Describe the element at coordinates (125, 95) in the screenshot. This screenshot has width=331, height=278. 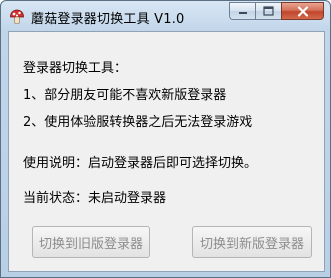
I see `reason-1-text: 1、部分朋友可能不喜欢新版登录器` at that location.